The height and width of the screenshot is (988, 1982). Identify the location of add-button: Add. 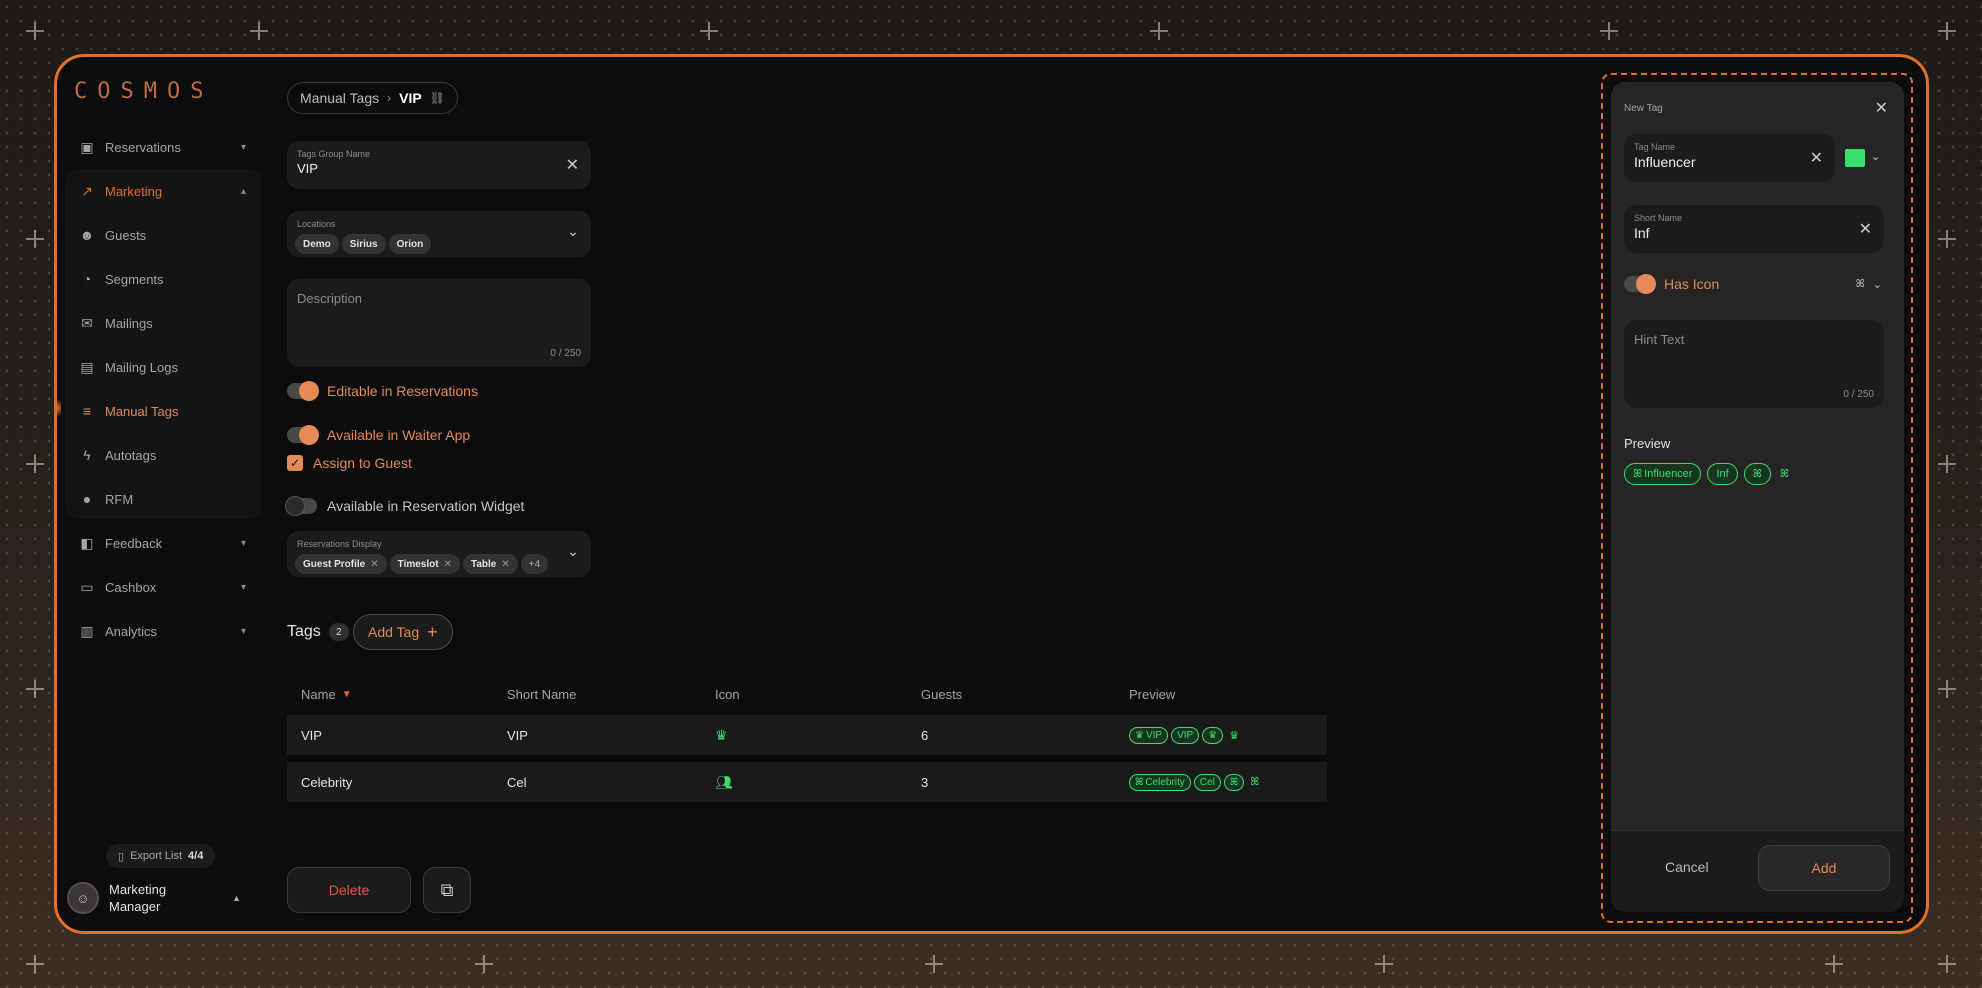
(1824, 868).